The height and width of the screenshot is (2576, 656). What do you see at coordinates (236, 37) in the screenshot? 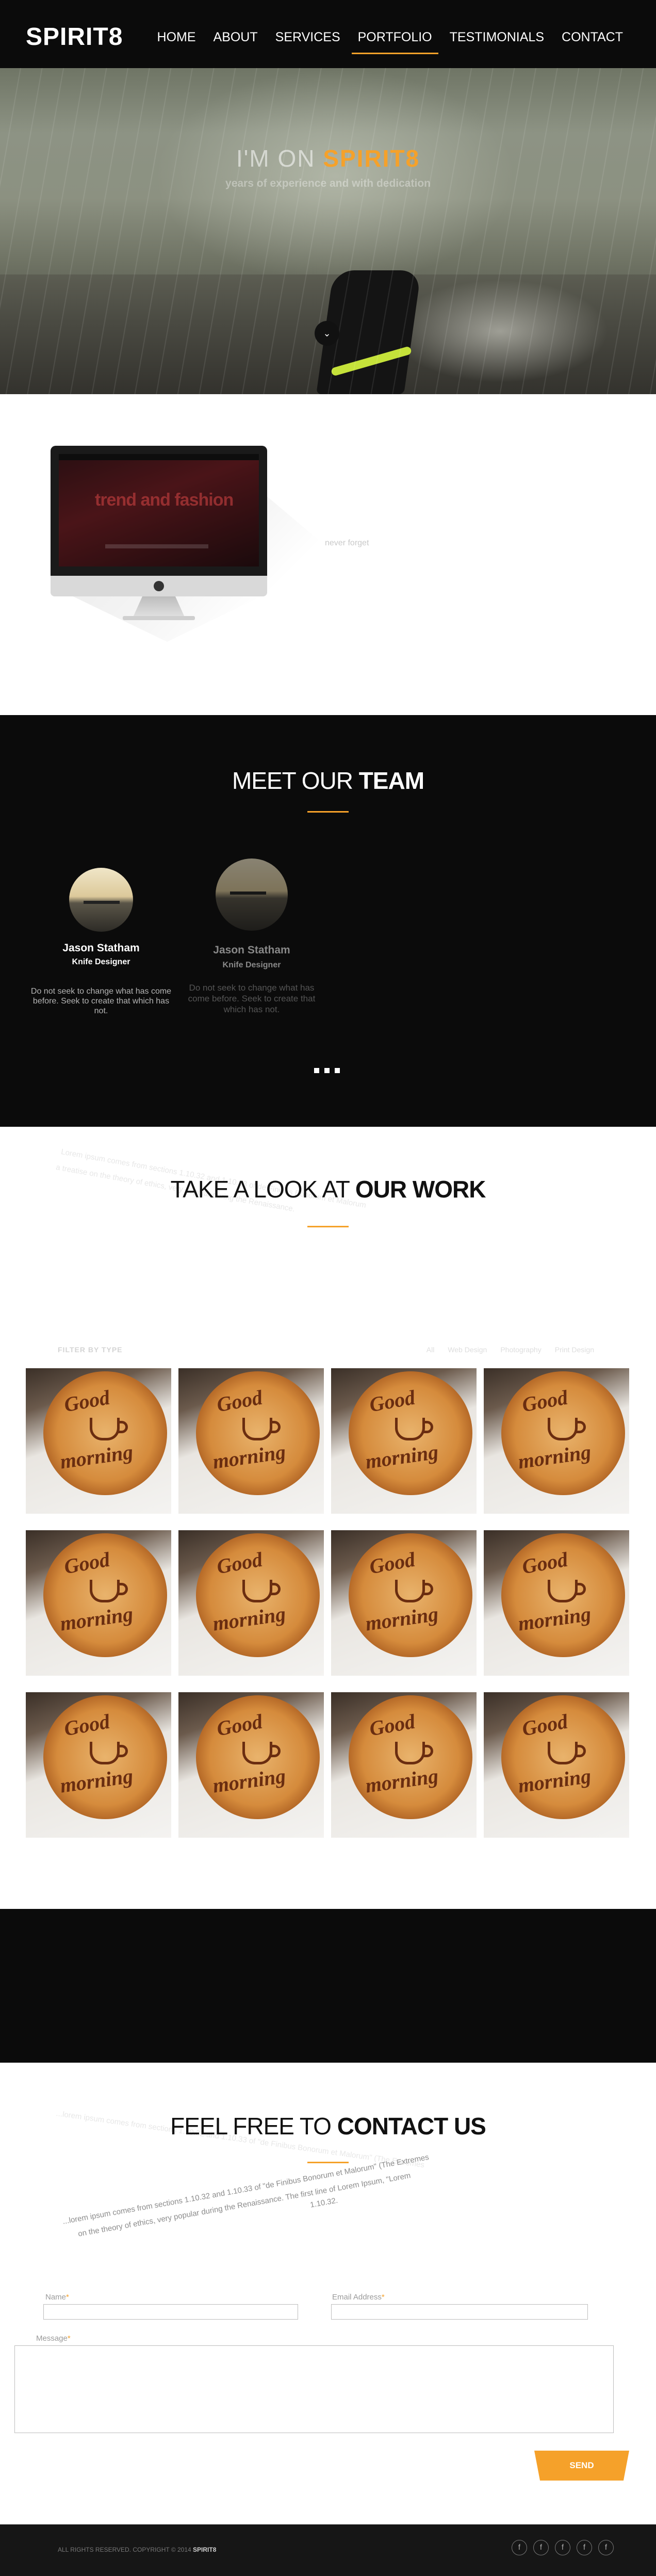
I see `menu-item-about: ABOUT` at bounding box center [236, 37].